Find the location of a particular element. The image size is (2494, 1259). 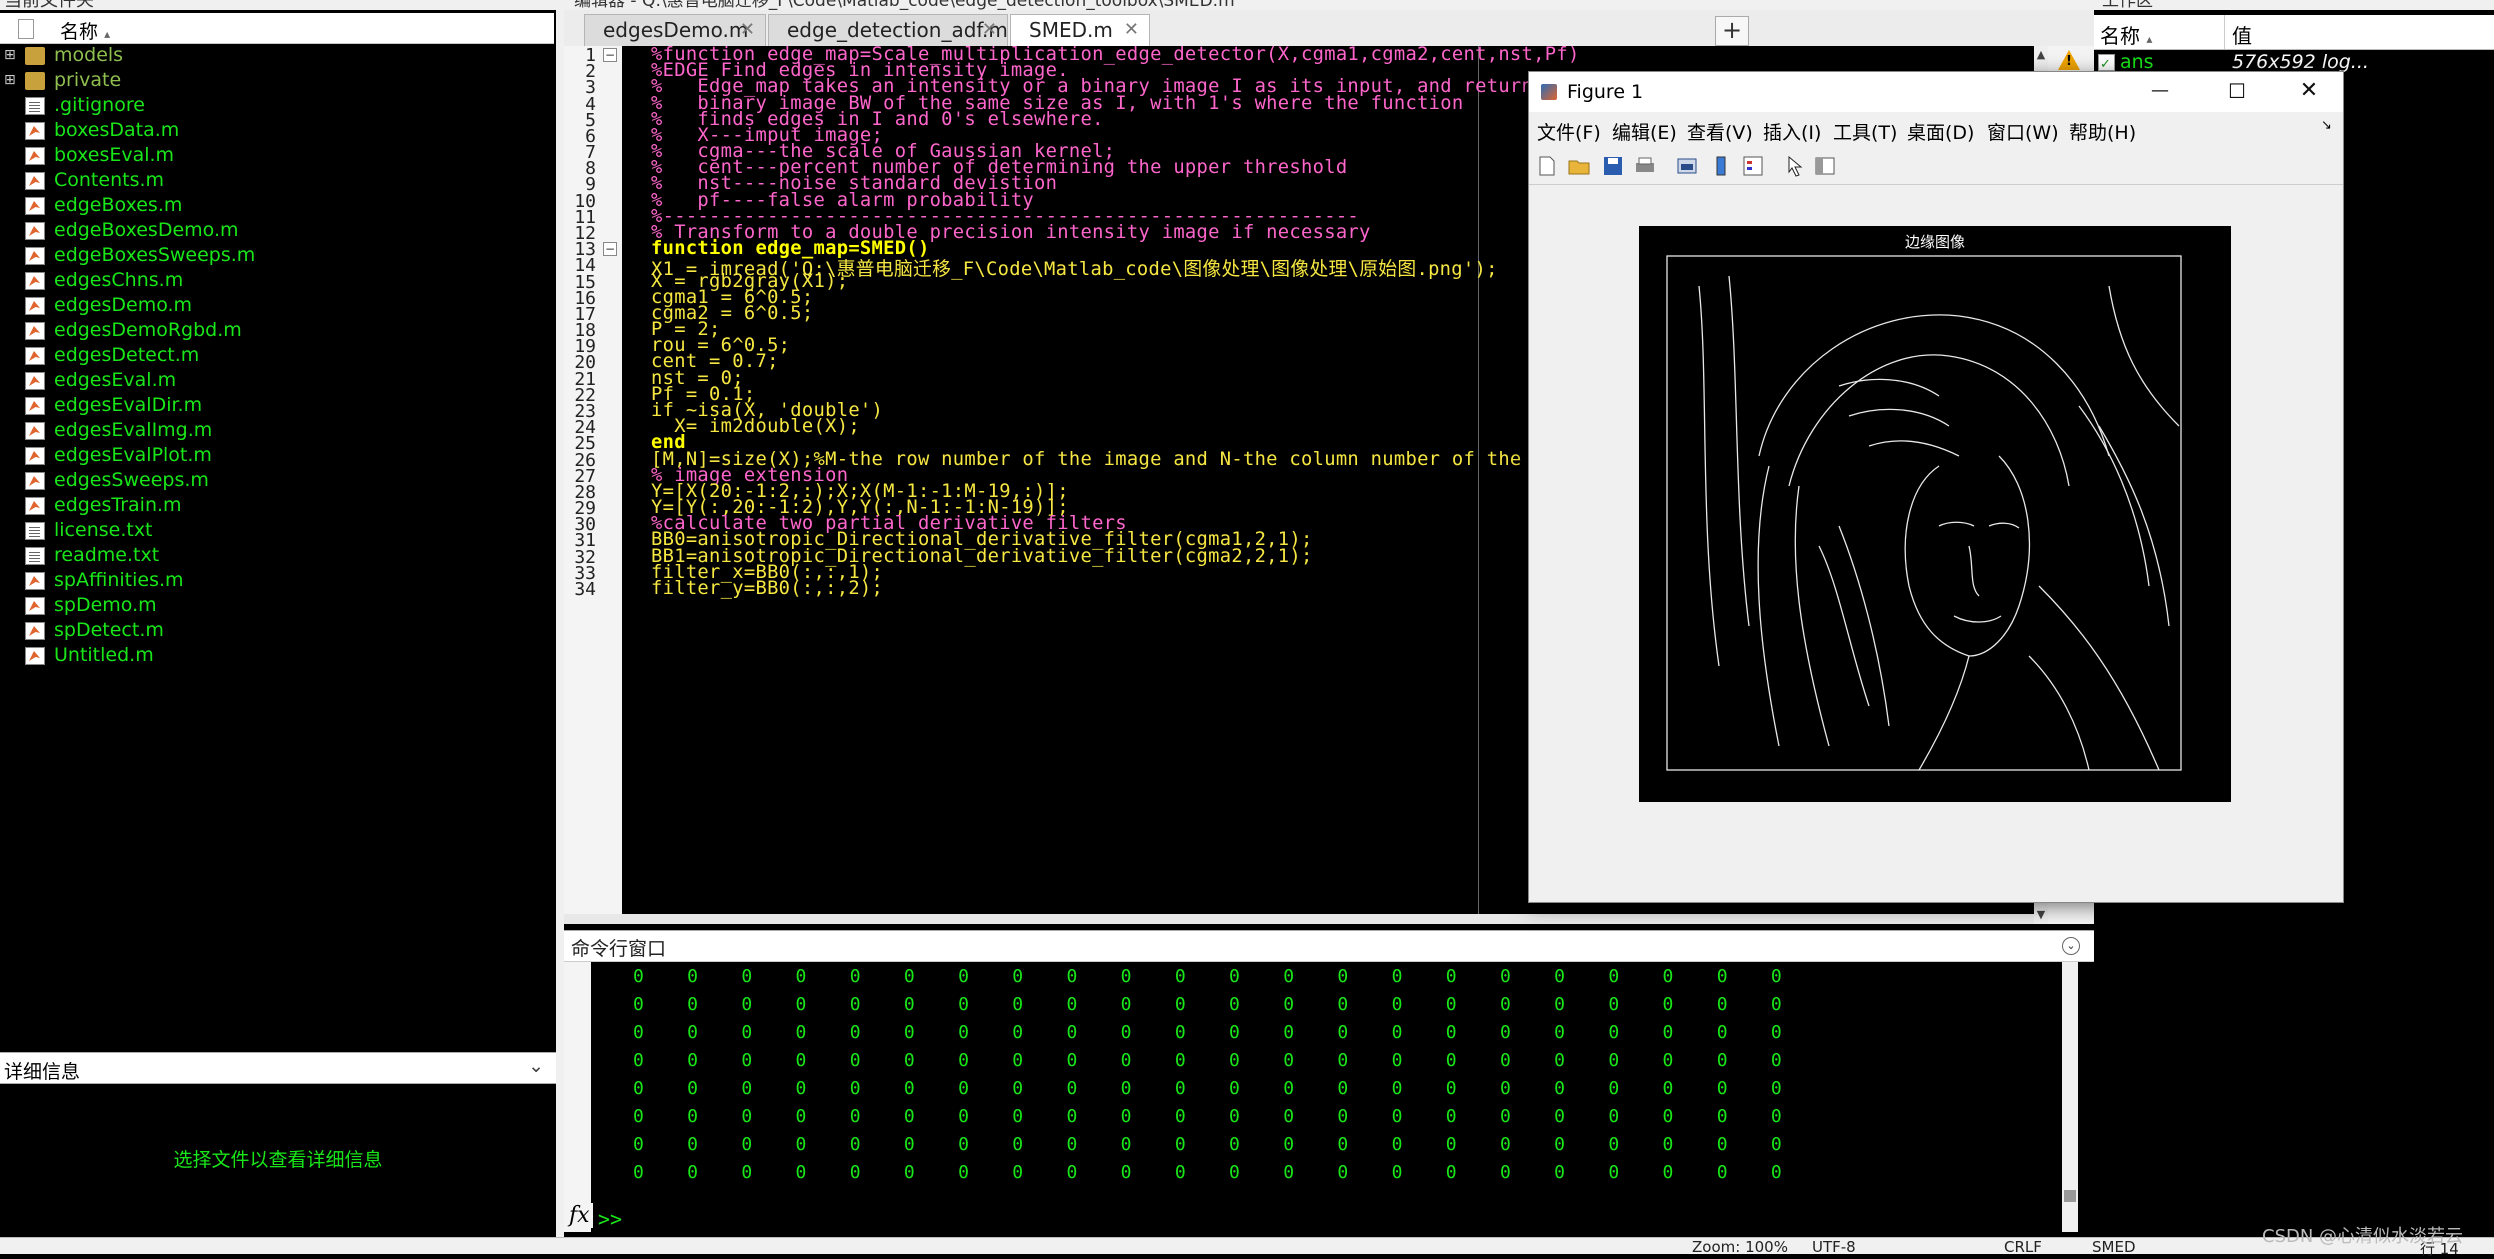

menu-window: 窗口(W) is located at coordinates (2023, 131).